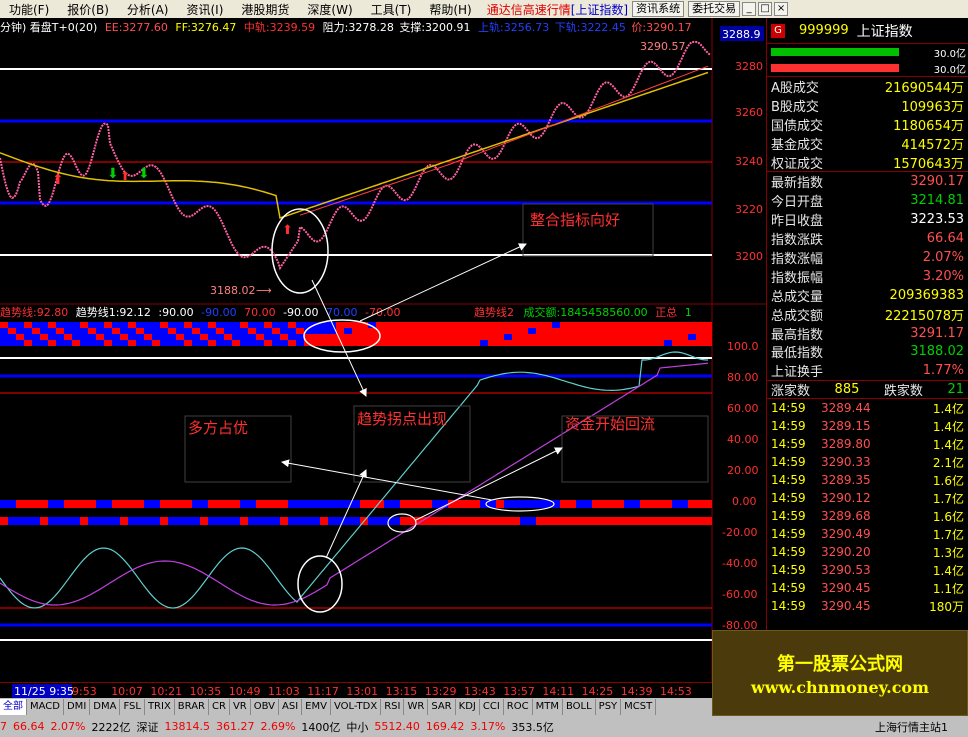  Describe the element at coordinates (88, 9) in the screenshot. I see `menu-item-quote: 报价(B)` at that location.